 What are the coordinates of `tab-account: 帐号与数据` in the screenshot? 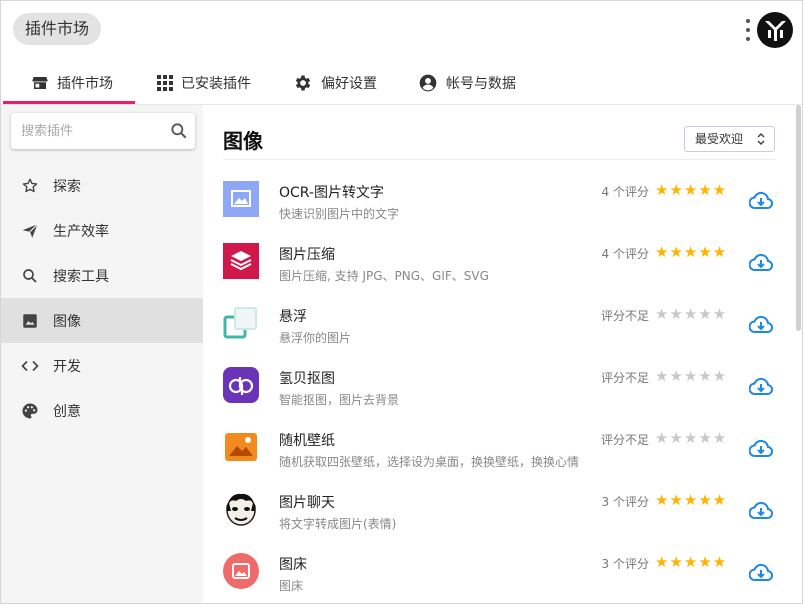 It's located at (467, 83).